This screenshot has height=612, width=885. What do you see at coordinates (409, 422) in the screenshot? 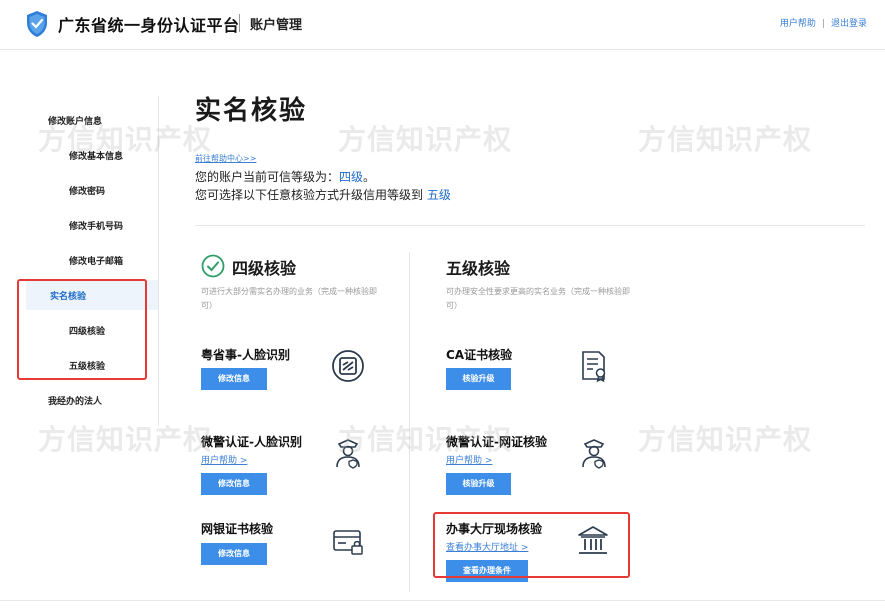
I see `column-divider` at bounding box center [409, 422].